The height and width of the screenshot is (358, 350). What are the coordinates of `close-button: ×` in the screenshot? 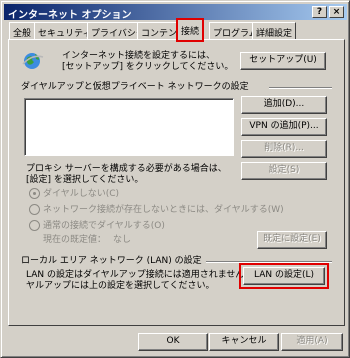 It's located at (336, 12).